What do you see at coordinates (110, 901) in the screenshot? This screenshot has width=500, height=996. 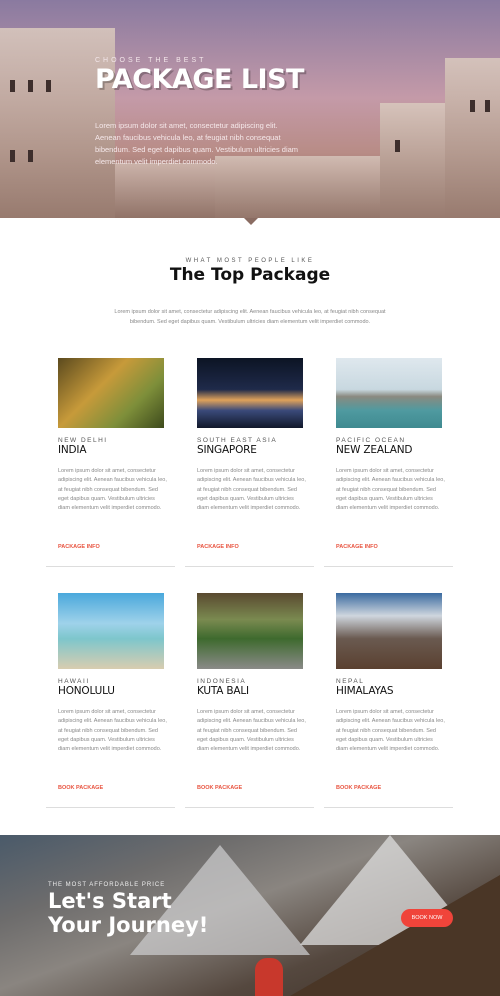 I see `banner-title-line1: Let's Start` at bounding box center [110, 901].